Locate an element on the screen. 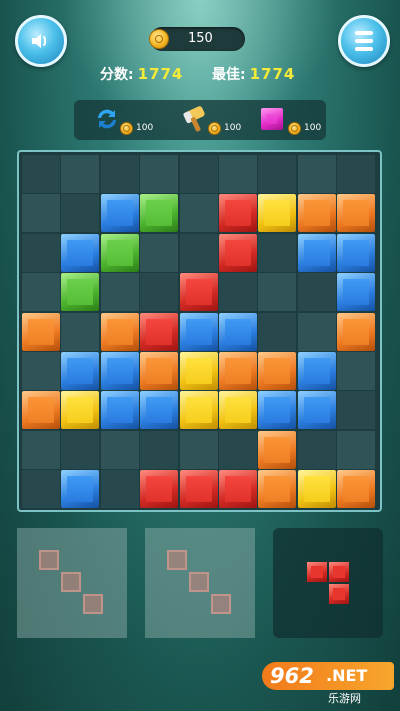 The width and height of the screenshot is (400, 711). watermark-number: 962 is located at coordinates (292, 676).